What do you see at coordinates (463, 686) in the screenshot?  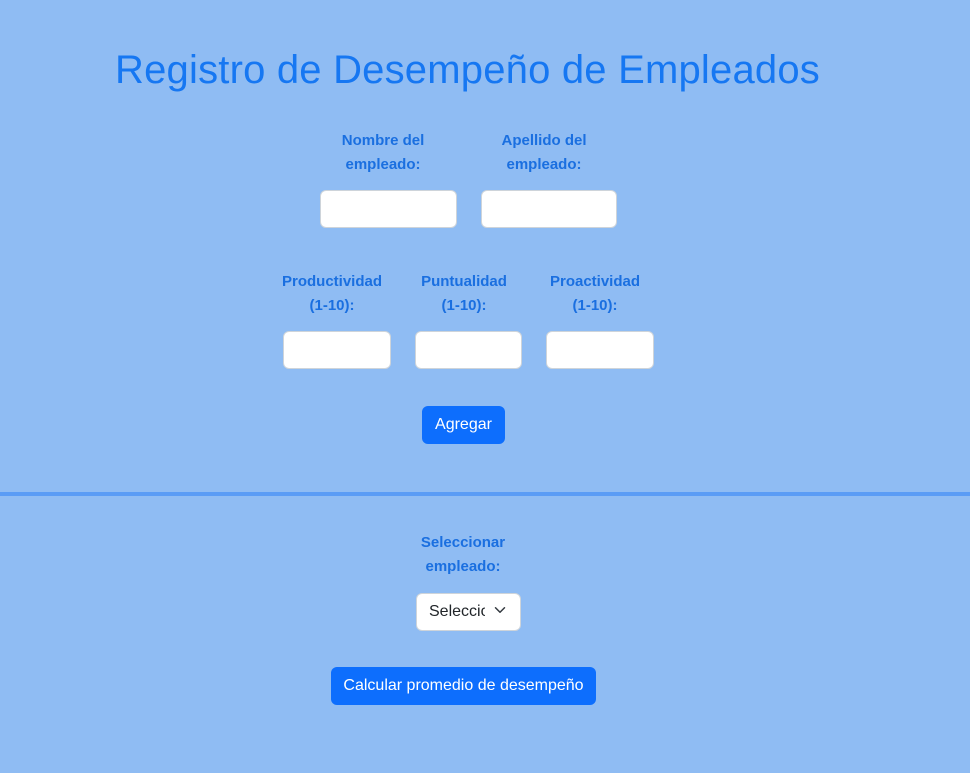 I see `calculate-average-button: Calcular promedio de desempeño` at bounding box center [463, 686].